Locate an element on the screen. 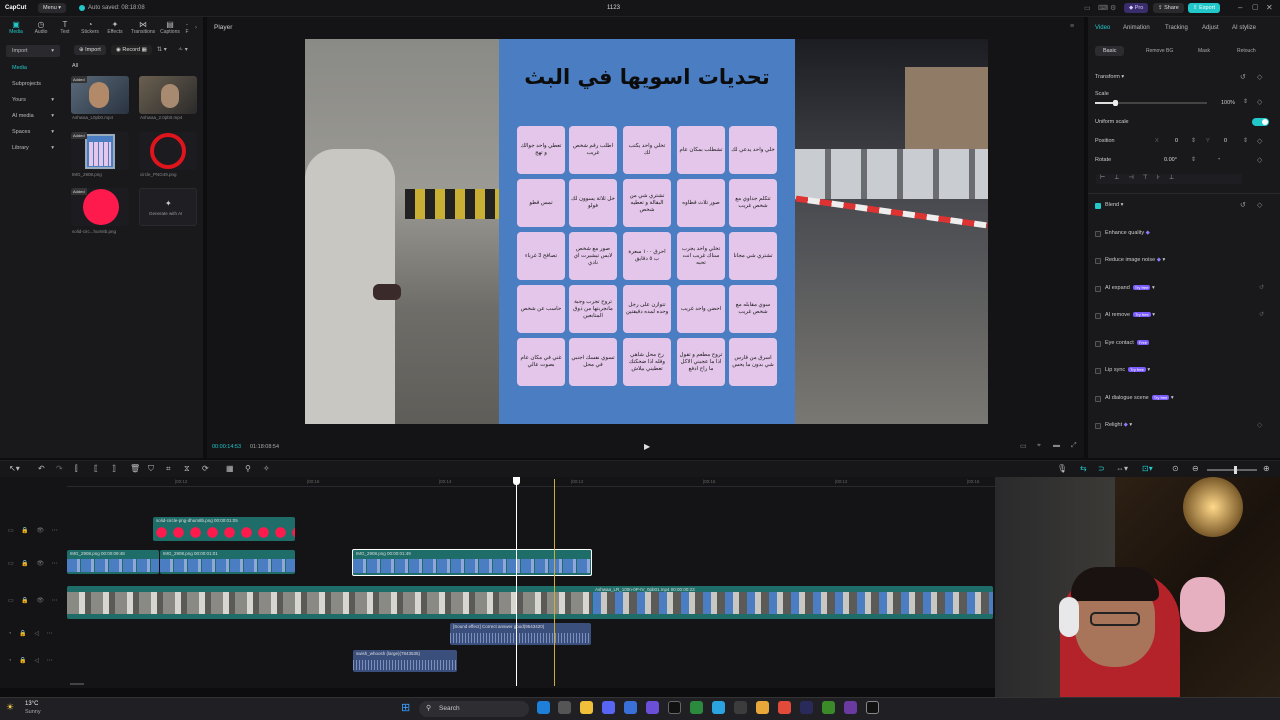  notes-icon is located at coordinates (630, 707).